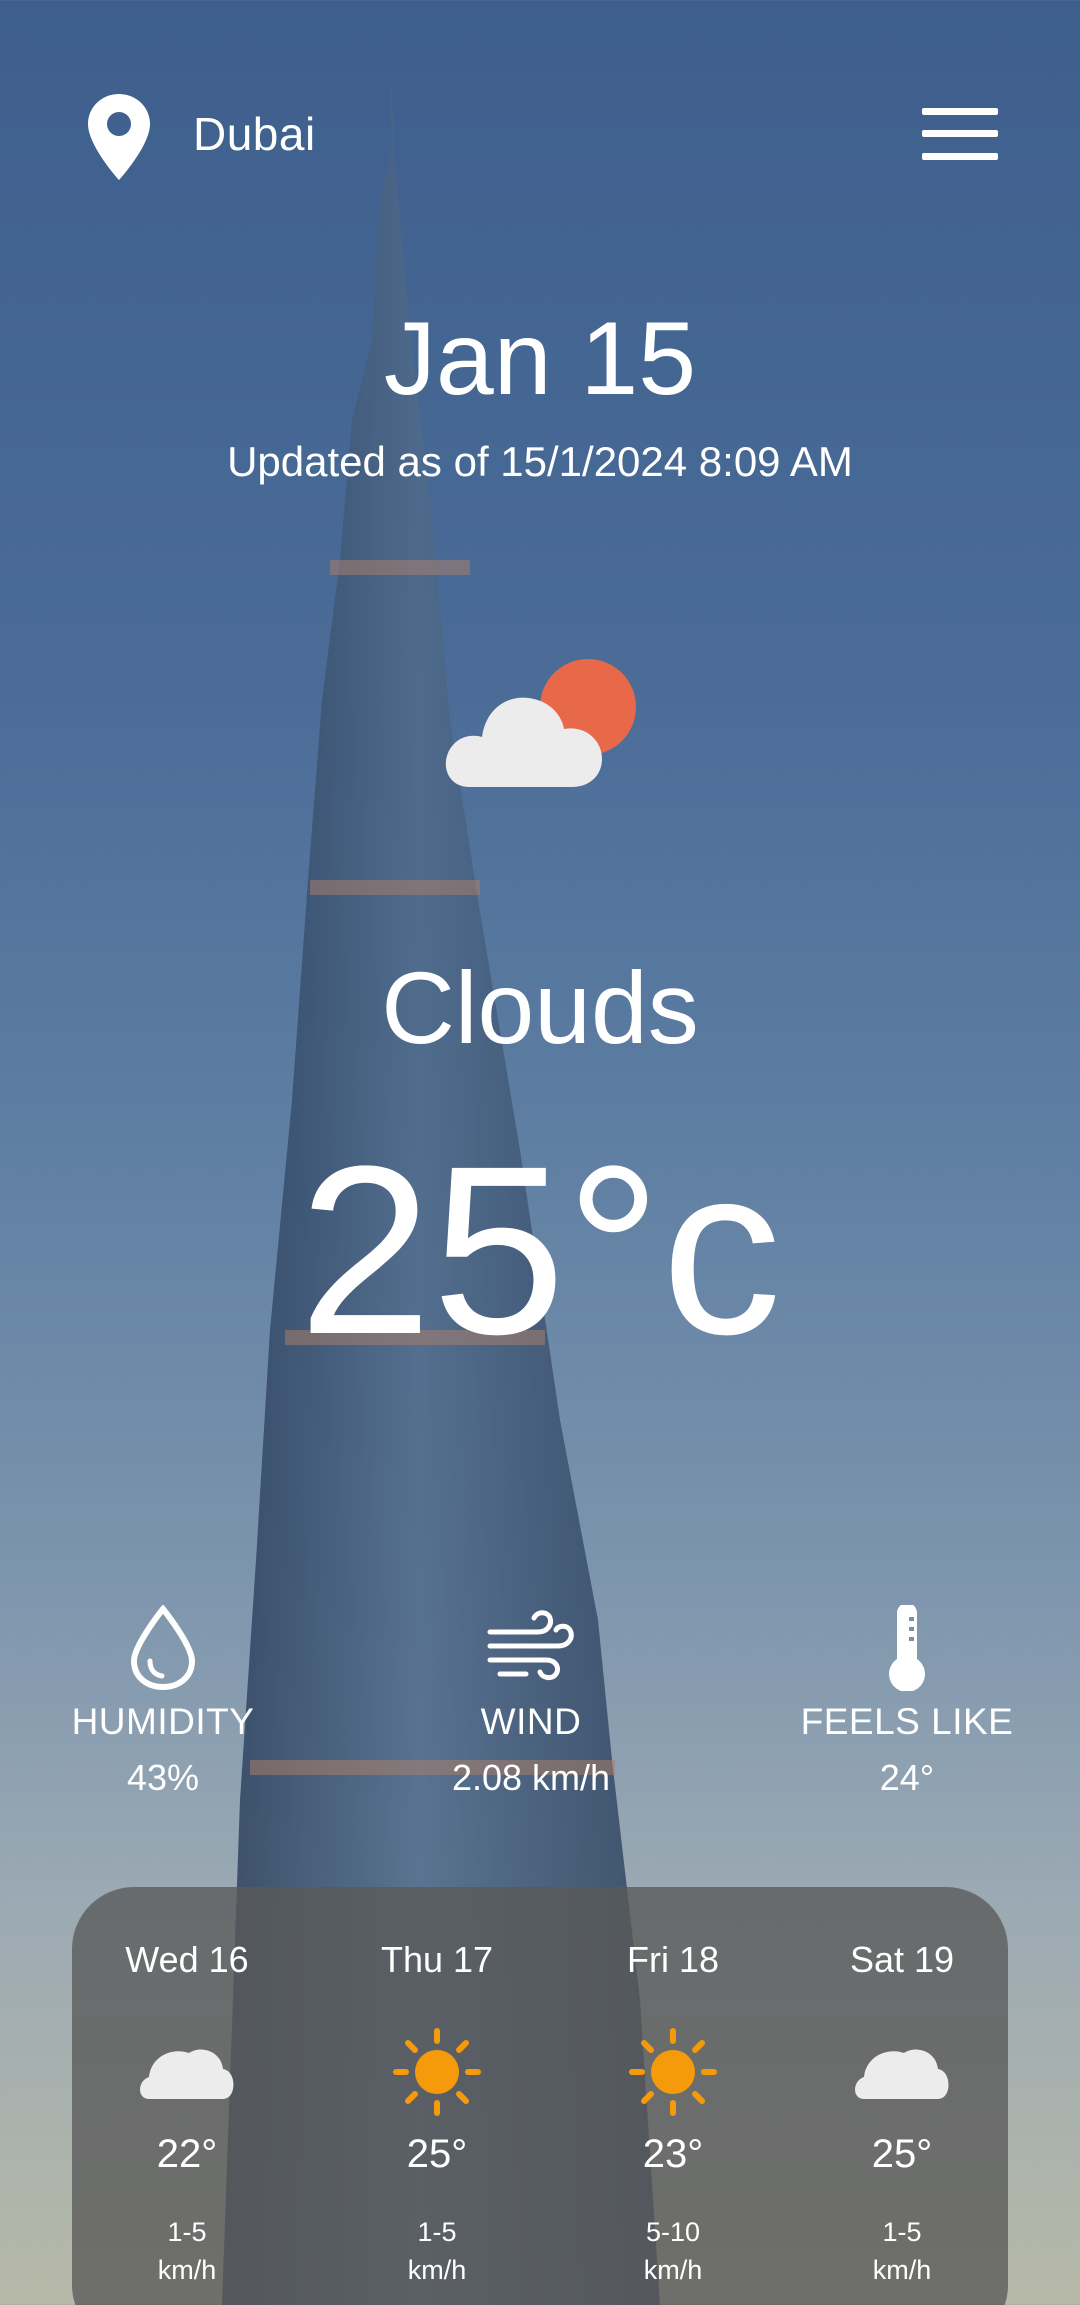 This screenshot has width=1080, height=2305. What do you see at coordinates (187, 2154) in the screenshot?
I see `forecast-temp: 22°` at bounding box center [187, 2154].